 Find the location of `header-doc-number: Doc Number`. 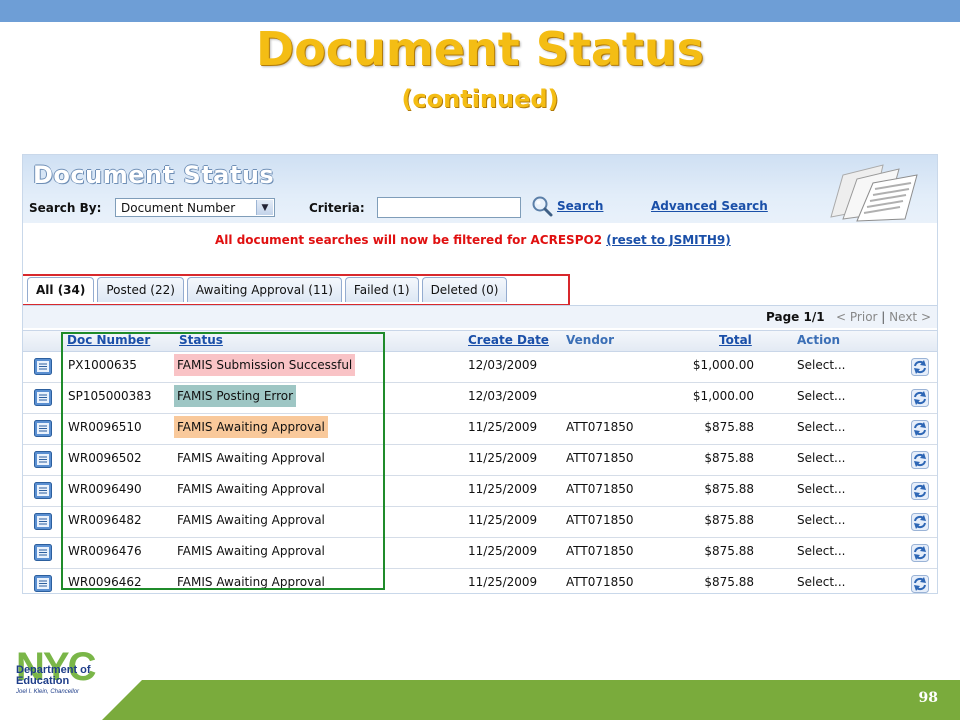

header-doc-number: Doc Number is located at coordinates (108, 340).